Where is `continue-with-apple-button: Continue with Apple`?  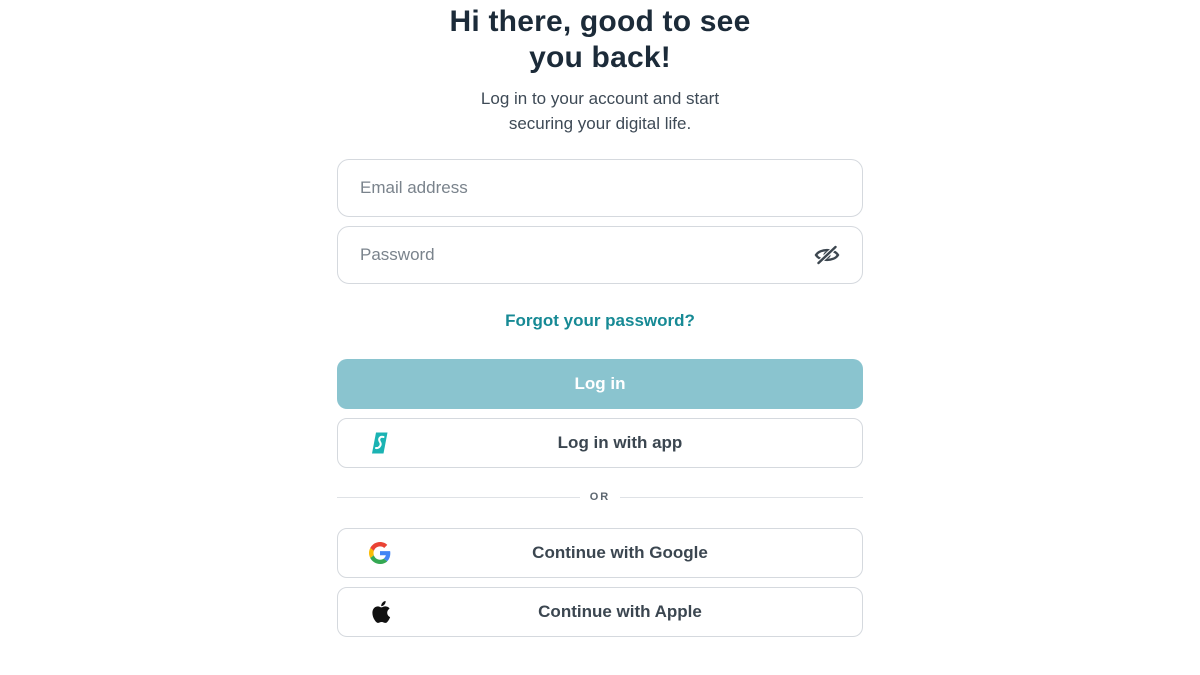 continue-with-apple-button: Continue with Apple is located at coordinates (600, 612).